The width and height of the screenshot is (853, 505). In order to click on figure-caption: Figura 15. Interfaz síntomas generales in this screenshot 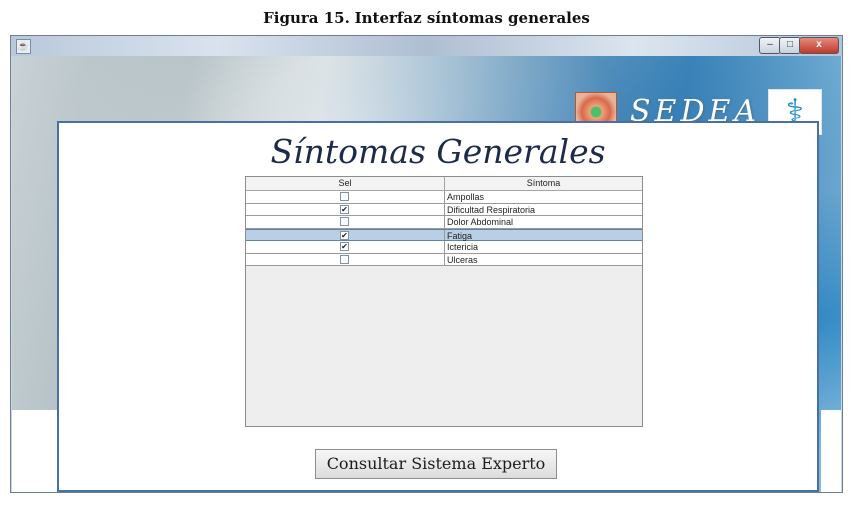, I will do `click(426, 18)`.